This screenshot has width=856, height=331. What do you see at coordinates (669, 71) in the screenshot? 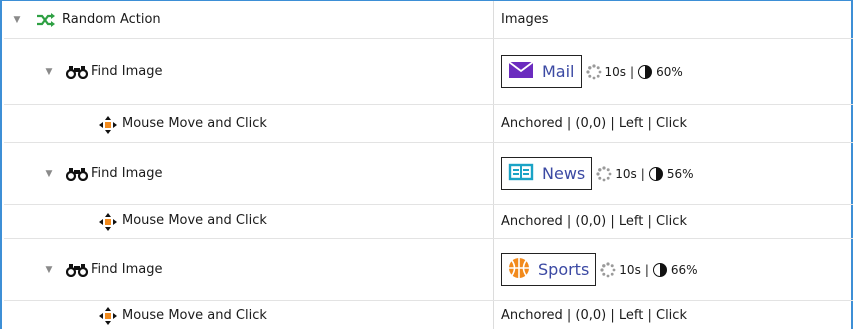
I see `threshold-value: 60%` at bounding box center [669, 71].